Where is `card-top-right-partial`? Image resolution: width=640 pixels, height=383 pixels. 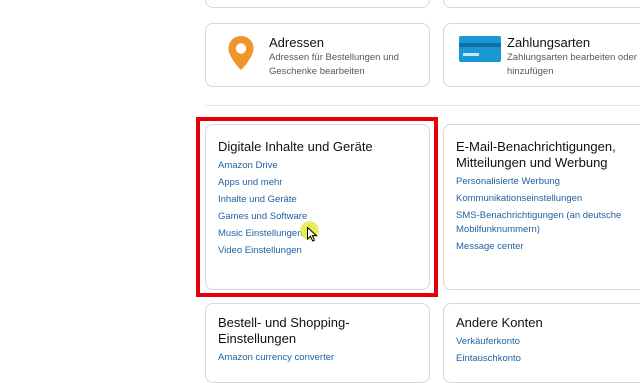
card-top-right-partial is located at coordinates (541, 4).